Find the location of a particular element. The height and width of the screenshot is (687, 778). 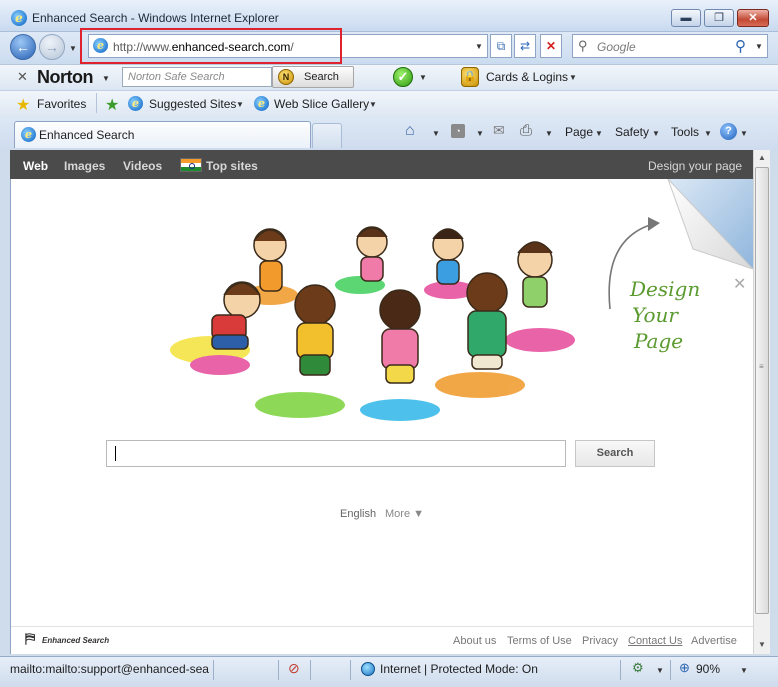

nav-videos: Videos is located at coordinates (142, 166).